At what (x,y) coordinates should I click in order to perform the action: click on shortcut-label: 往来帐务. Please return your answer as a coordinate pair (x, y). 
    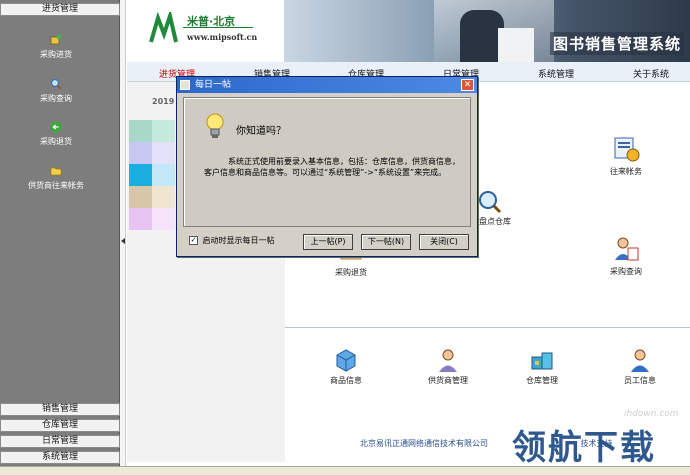
    Looking at the image, I should click on (626, 171).